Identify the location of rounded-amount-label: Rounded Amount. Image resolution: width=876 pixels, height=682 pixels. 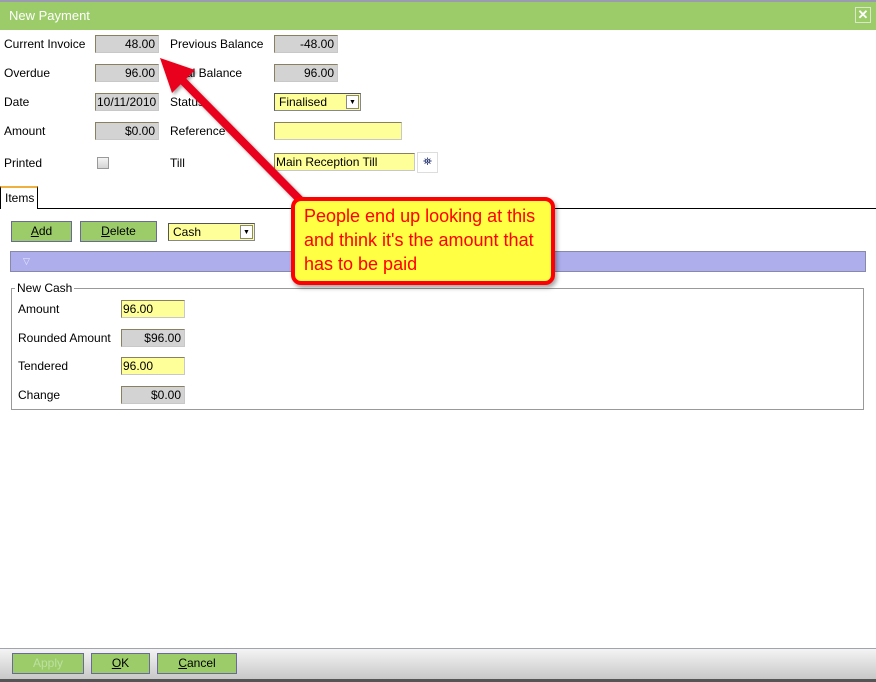
(64, 338).